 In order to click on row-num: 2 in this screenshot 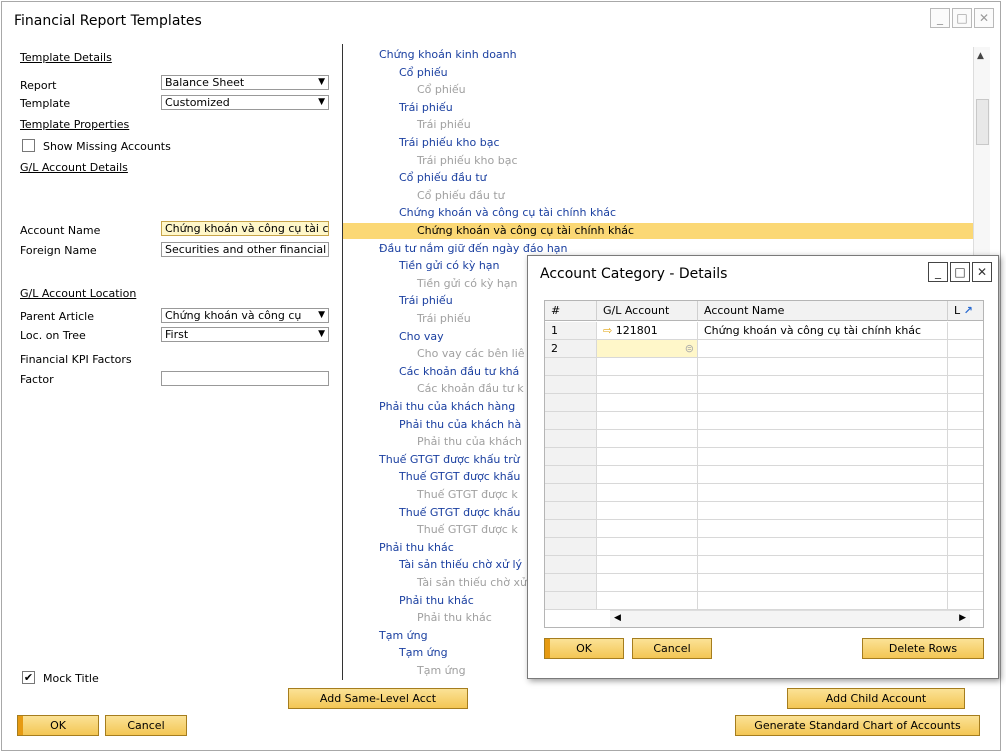, I will do `click(571, 349)`.